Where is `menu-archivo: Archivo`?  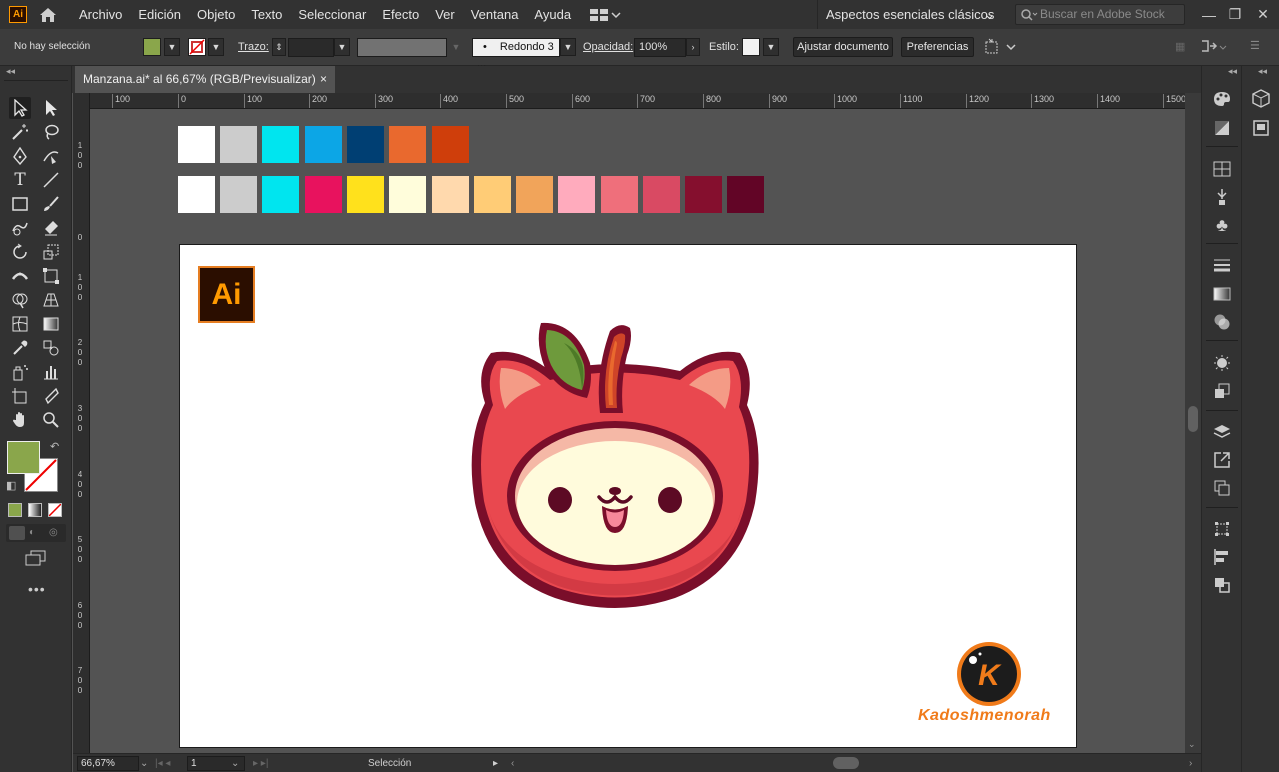
menu-archivo: Archivo is located at coordinates (100, 14).